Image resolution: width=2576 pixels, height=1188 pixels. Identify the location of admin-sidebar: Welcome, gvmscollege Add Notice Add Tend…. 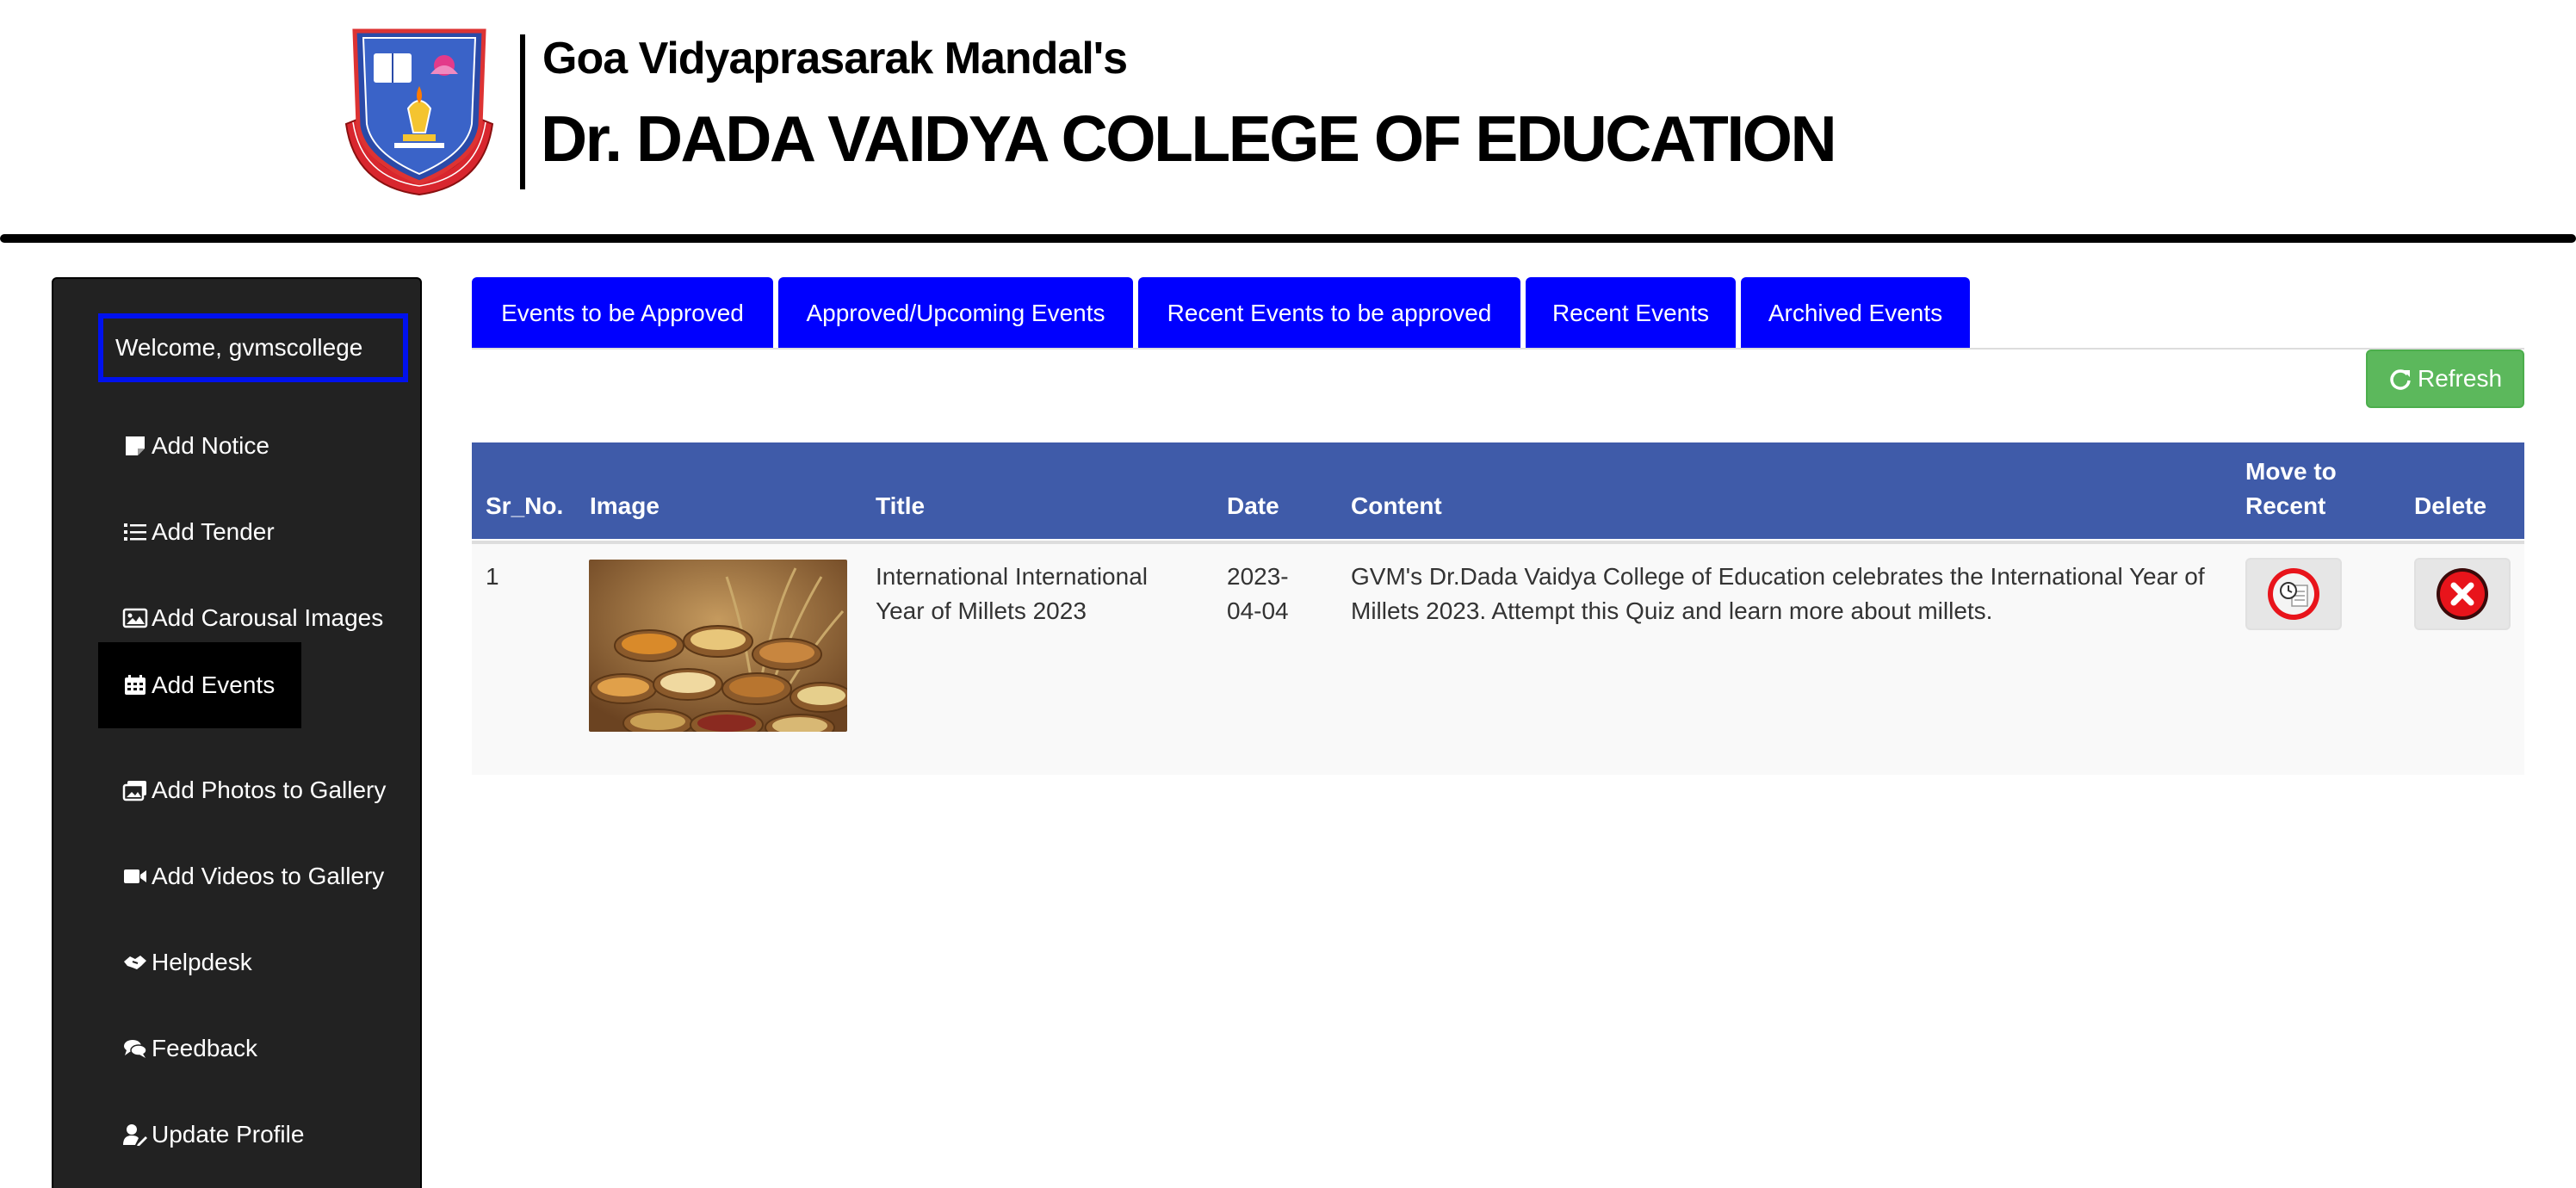
(237, 732).